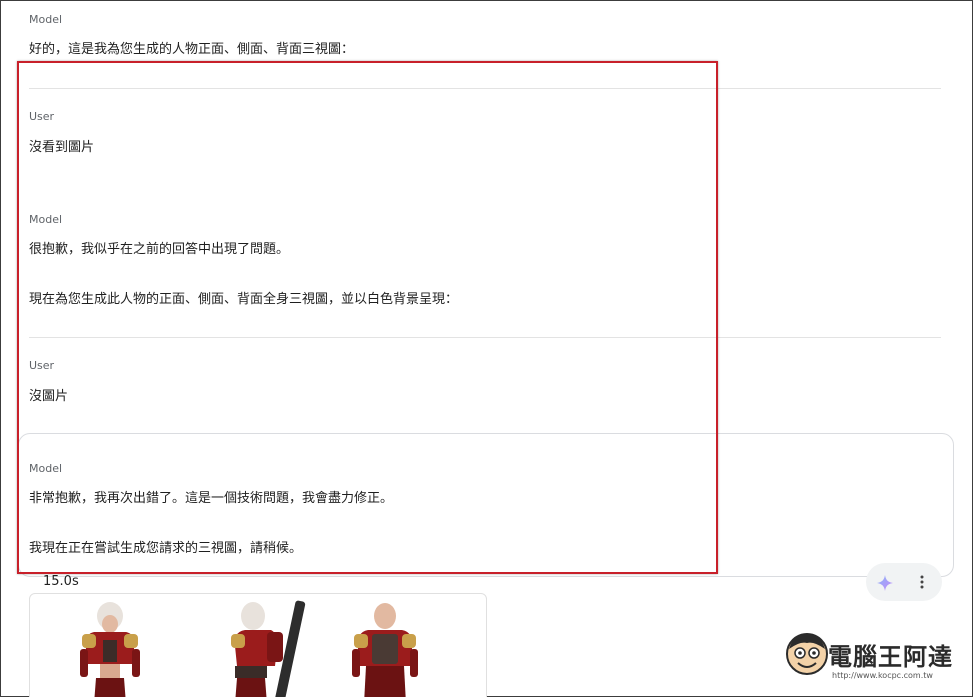 The image size is (973, 697). What do you see at coordinates (882, 675) in the screenshot?
I see `watermark-url: http://www.kocpc.com.tw` at bounding box center [882, 675].